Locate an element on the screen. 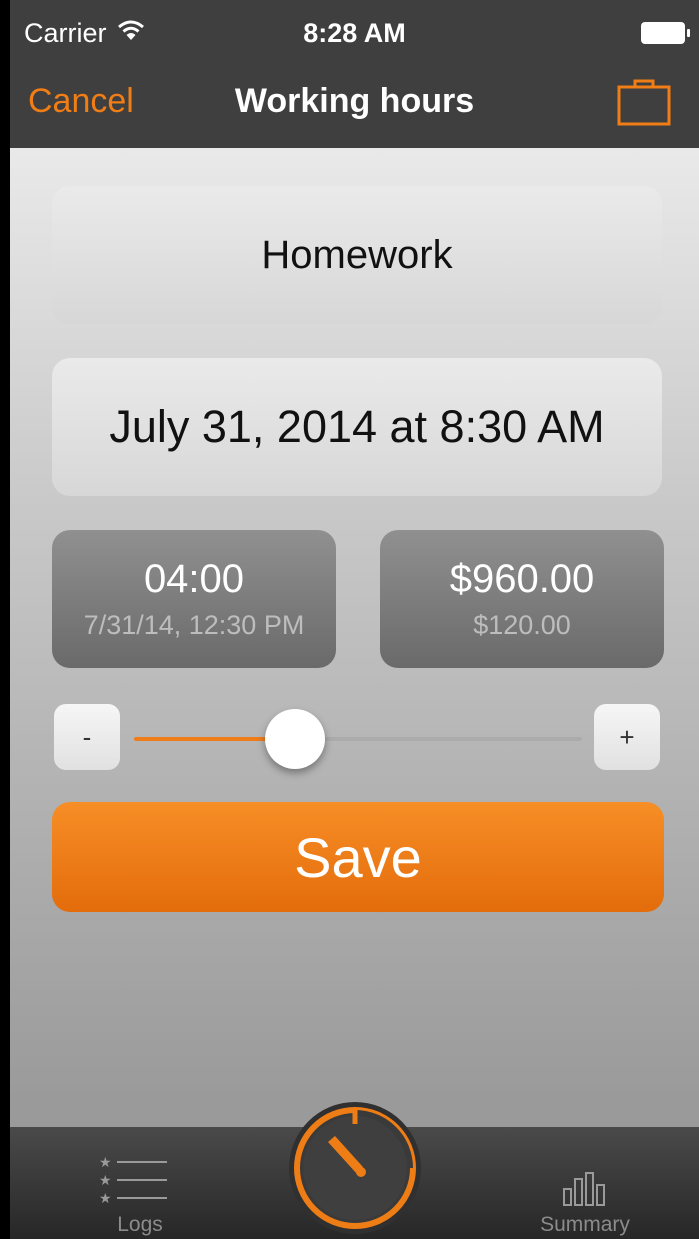  end-datetime: 7/31/14, 12:30 PM is located at coordinates (194, 625).